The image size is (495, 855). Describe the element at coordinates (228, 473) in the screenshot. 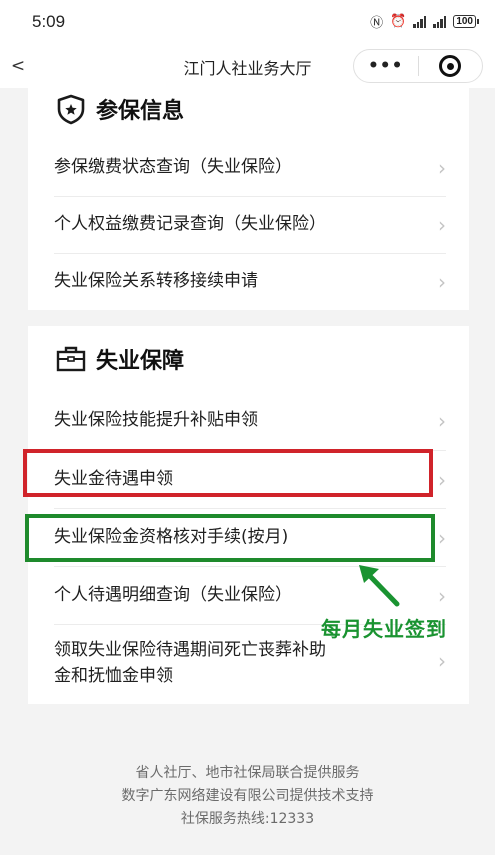

I see `highlight-box-red` at that location.